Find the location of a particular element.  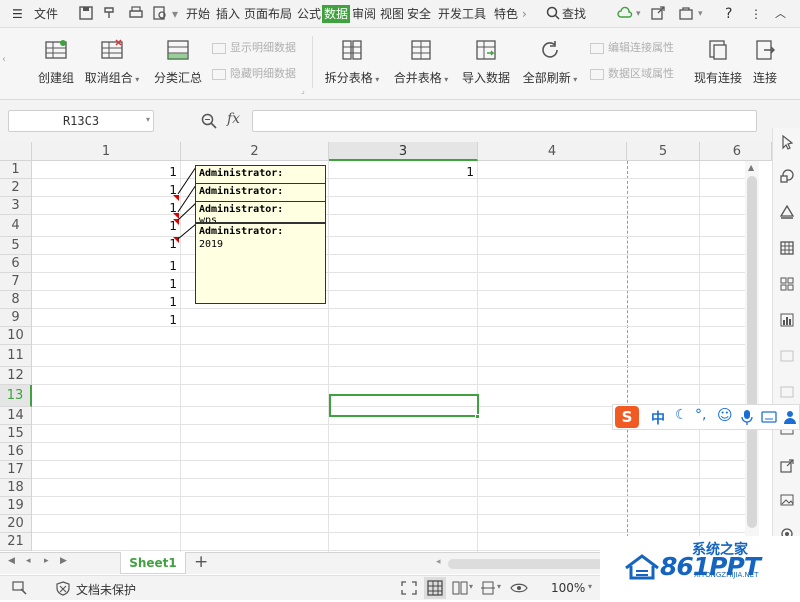

page-break-view-icon is located at coordinates (460, 588).